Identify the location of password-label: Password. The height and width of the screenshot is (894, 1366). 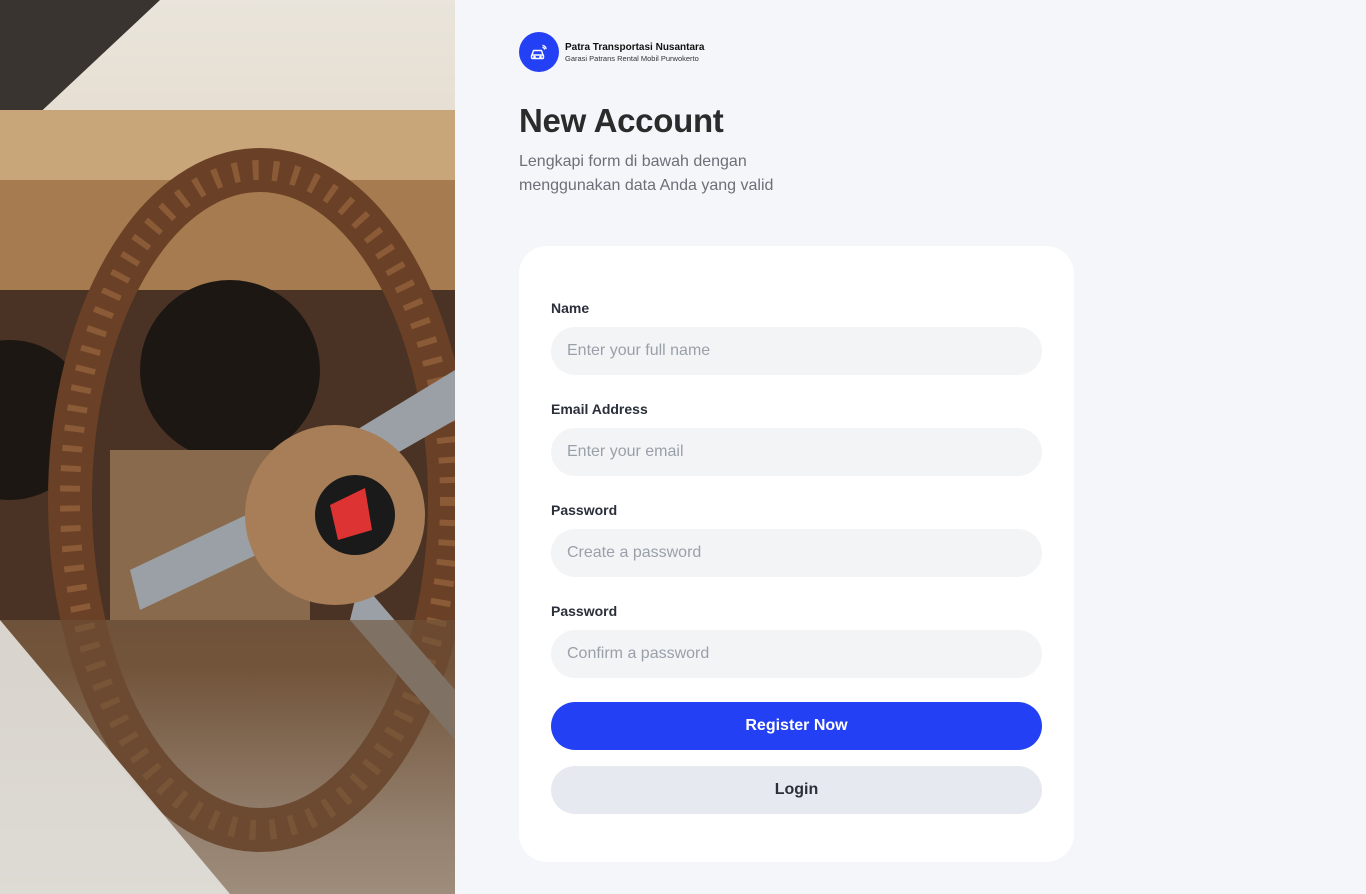
(584, 510).